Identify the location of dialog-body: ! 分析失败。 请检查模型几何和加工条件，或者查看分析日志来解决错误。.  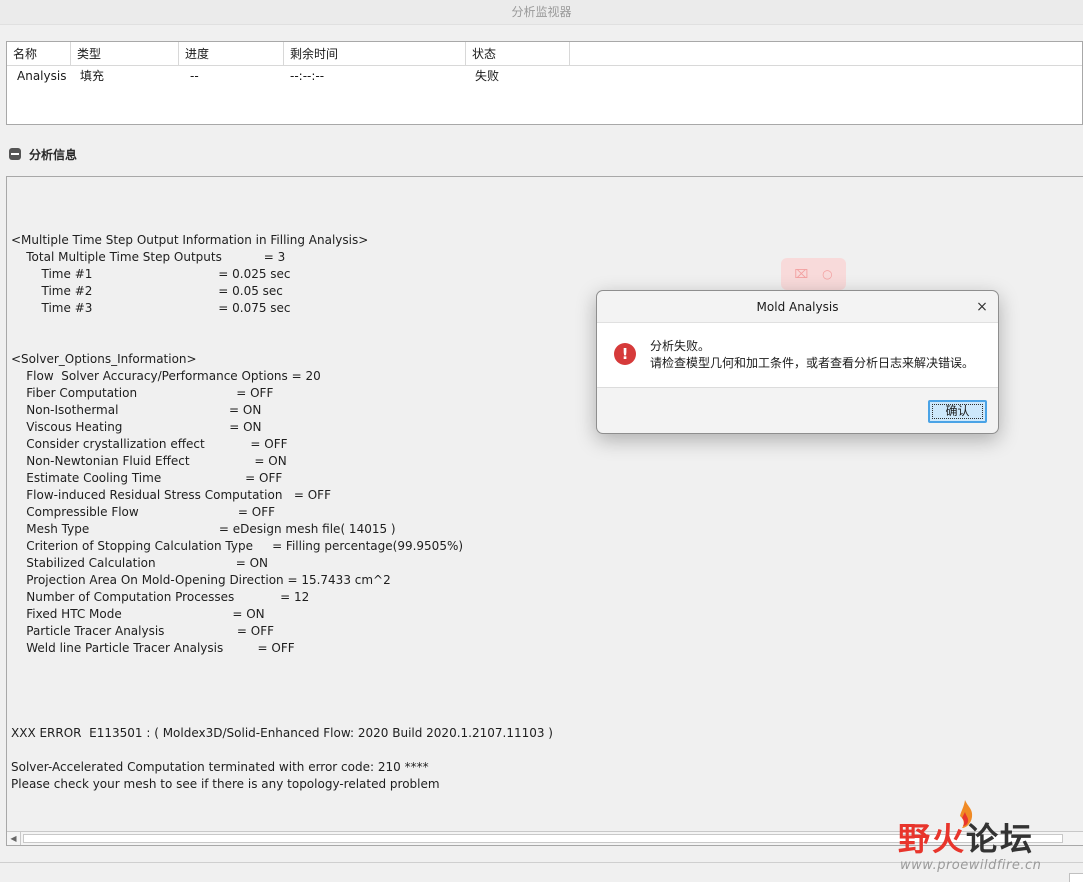
(797, 355).